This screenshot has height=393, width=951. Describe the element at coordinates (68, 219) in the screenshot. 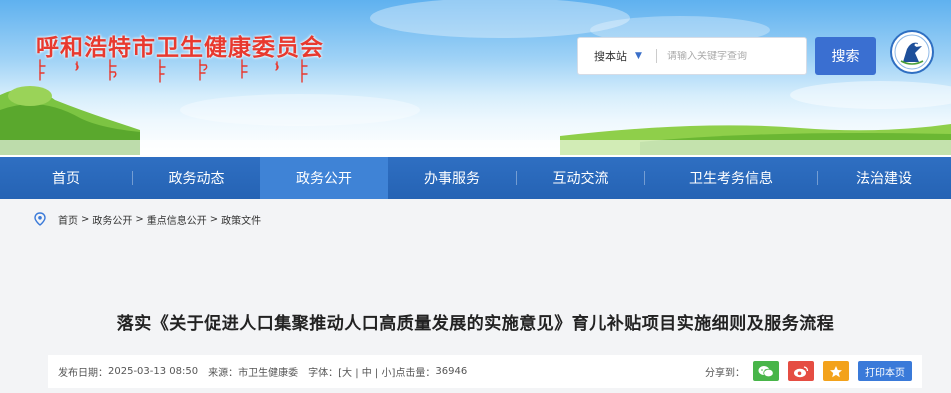

I see `breadcrumb-item-home: 首页` at that location.